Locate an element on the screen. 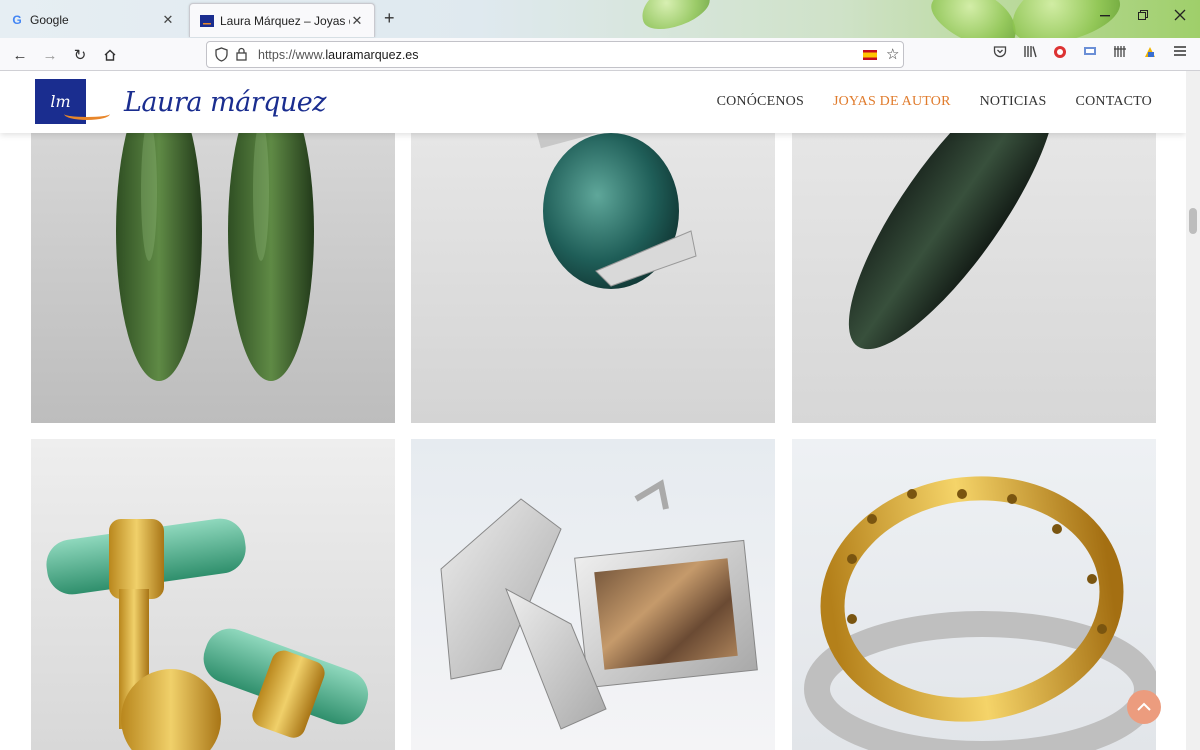 The image size is (1200, 750). forward-arrow-icon: → is located at coordinates (50, 55).